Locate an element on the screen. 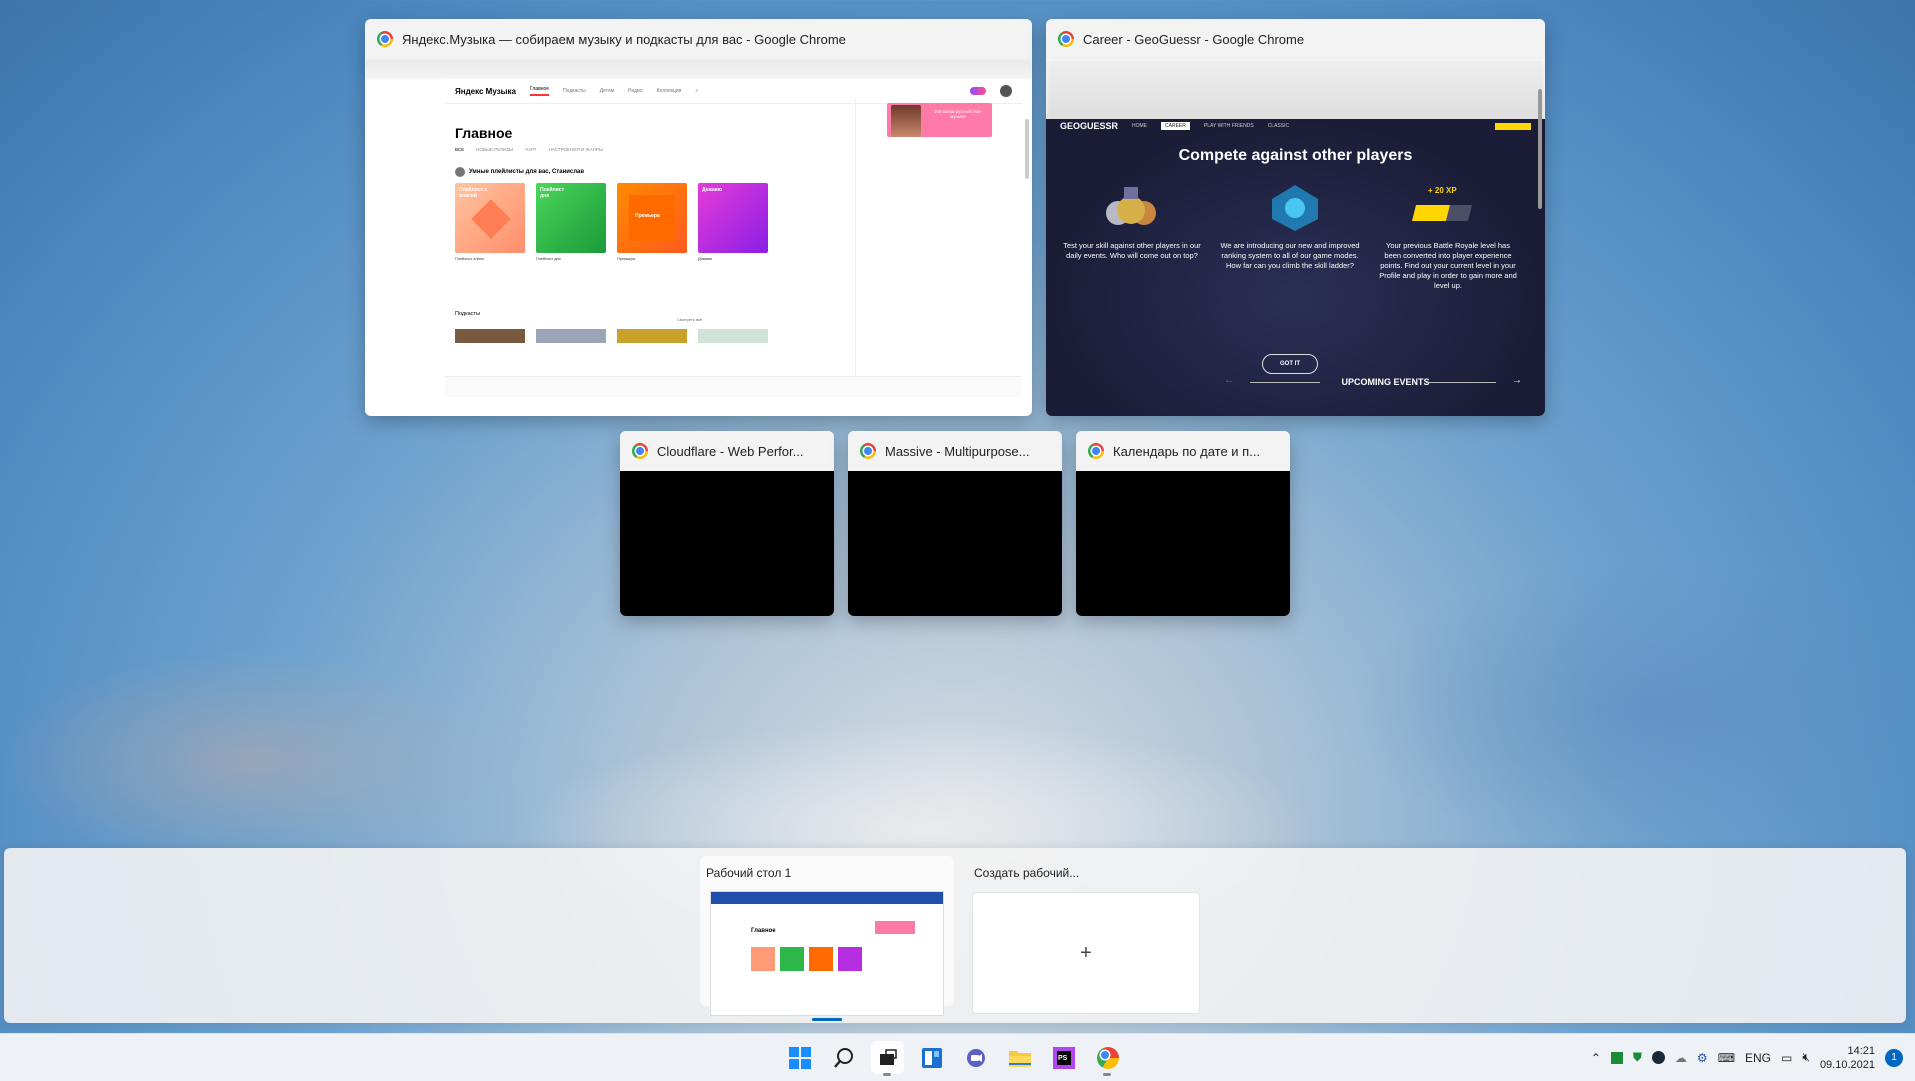  search-button is located at coordinates (843, 1057).